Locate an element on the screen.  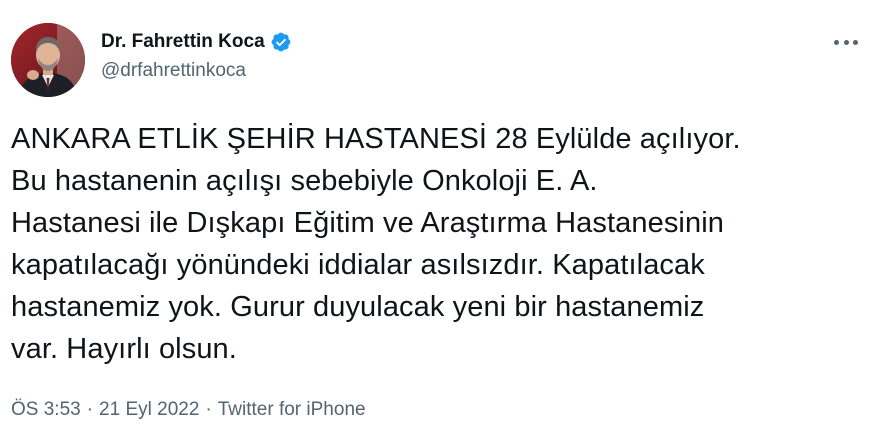
more-horizontal-icon is located at coordinates (846, 42).